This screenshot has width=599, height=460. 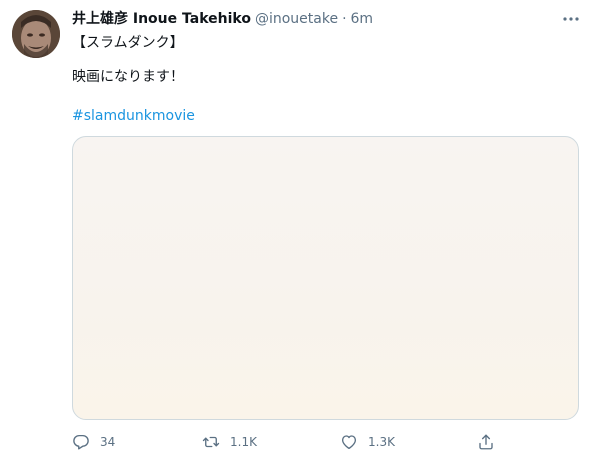 I want to click on reply-bubble-icon, so click(x=81, y=442).